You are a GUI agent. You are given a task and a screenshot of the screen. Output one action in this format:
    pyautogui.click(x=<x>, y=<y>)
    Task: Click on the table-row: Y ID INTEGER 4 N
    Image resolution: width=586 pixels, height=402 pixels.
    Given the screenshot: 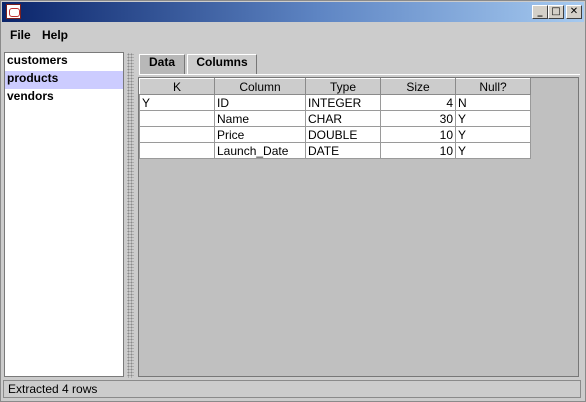 What is the action you would take?
    pyautogui.click(x=335, y=102)
    